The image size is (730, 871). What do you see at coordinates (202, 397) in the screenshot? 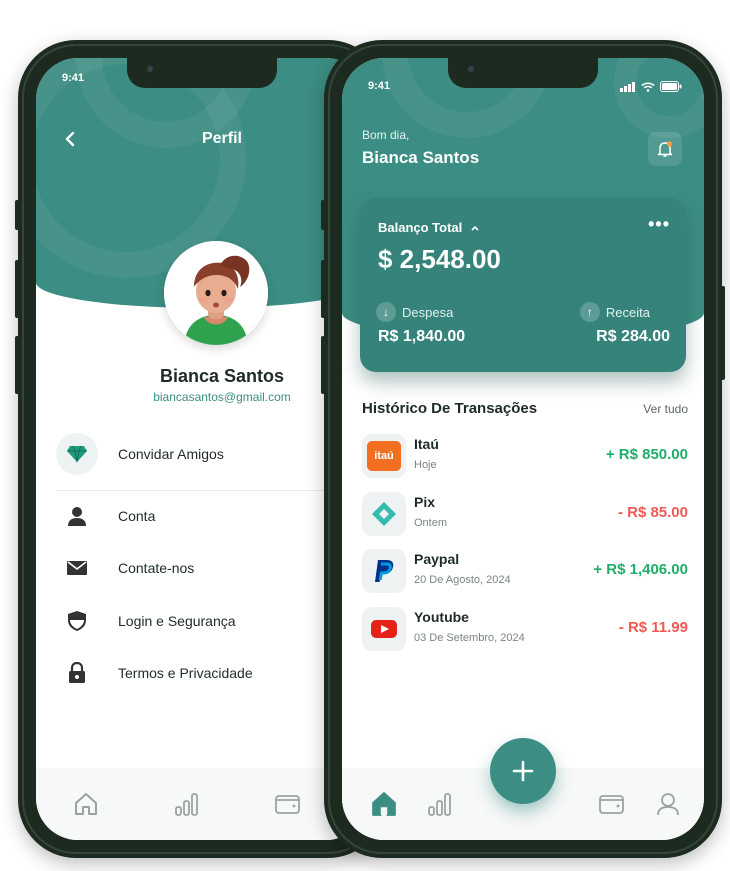
I see `profile-email: biancasantos@gmail.com` at bounding box center [202, 397].